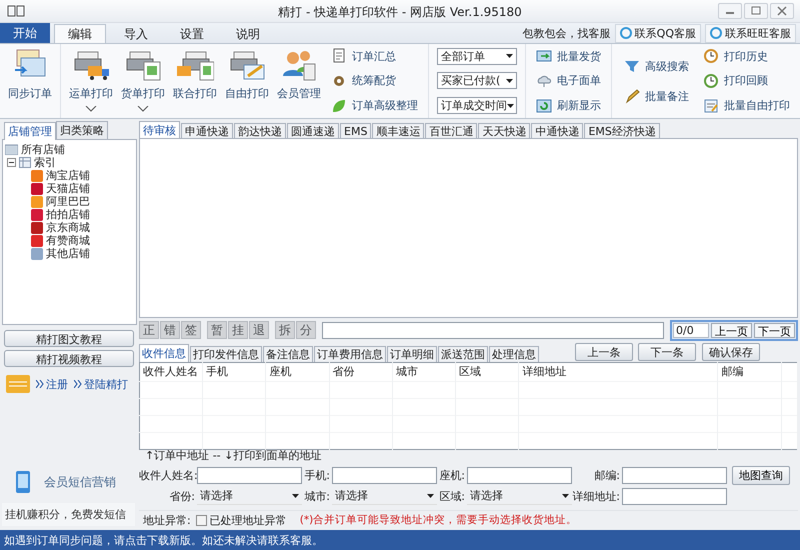 Image resolution: width=800 pixels, height=550 pixels. I want to click on tree-item: 有赞商城, so click(68, 240).